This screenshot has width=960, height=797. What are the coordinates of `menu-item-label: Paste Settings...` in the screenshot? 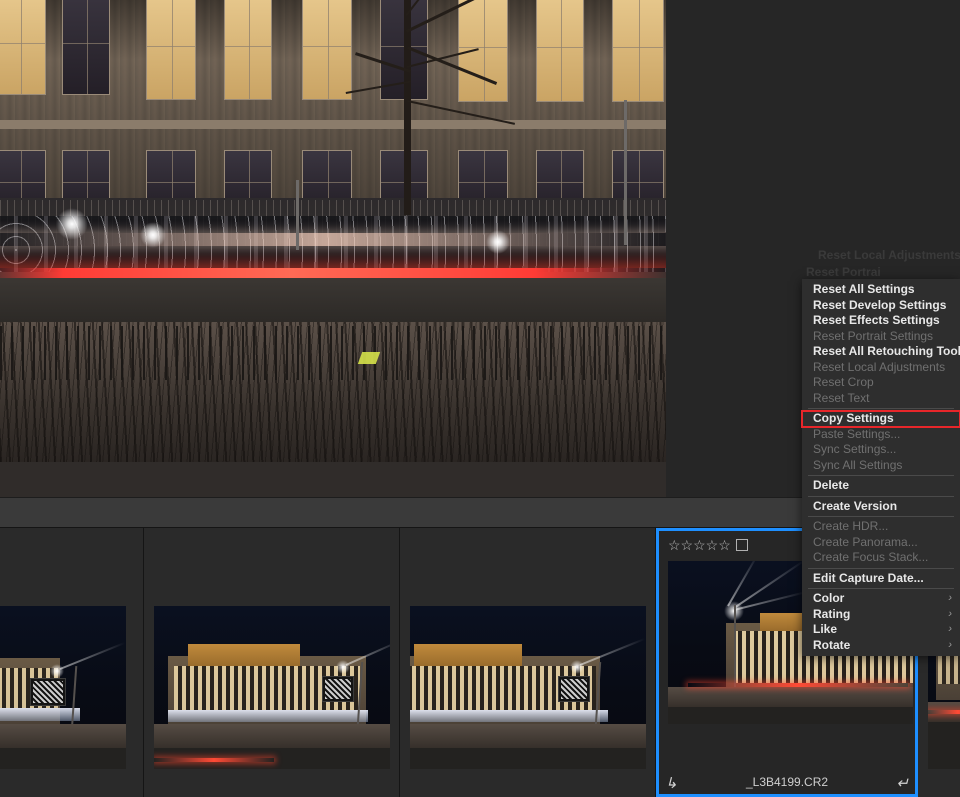 It's located at (857, 433).